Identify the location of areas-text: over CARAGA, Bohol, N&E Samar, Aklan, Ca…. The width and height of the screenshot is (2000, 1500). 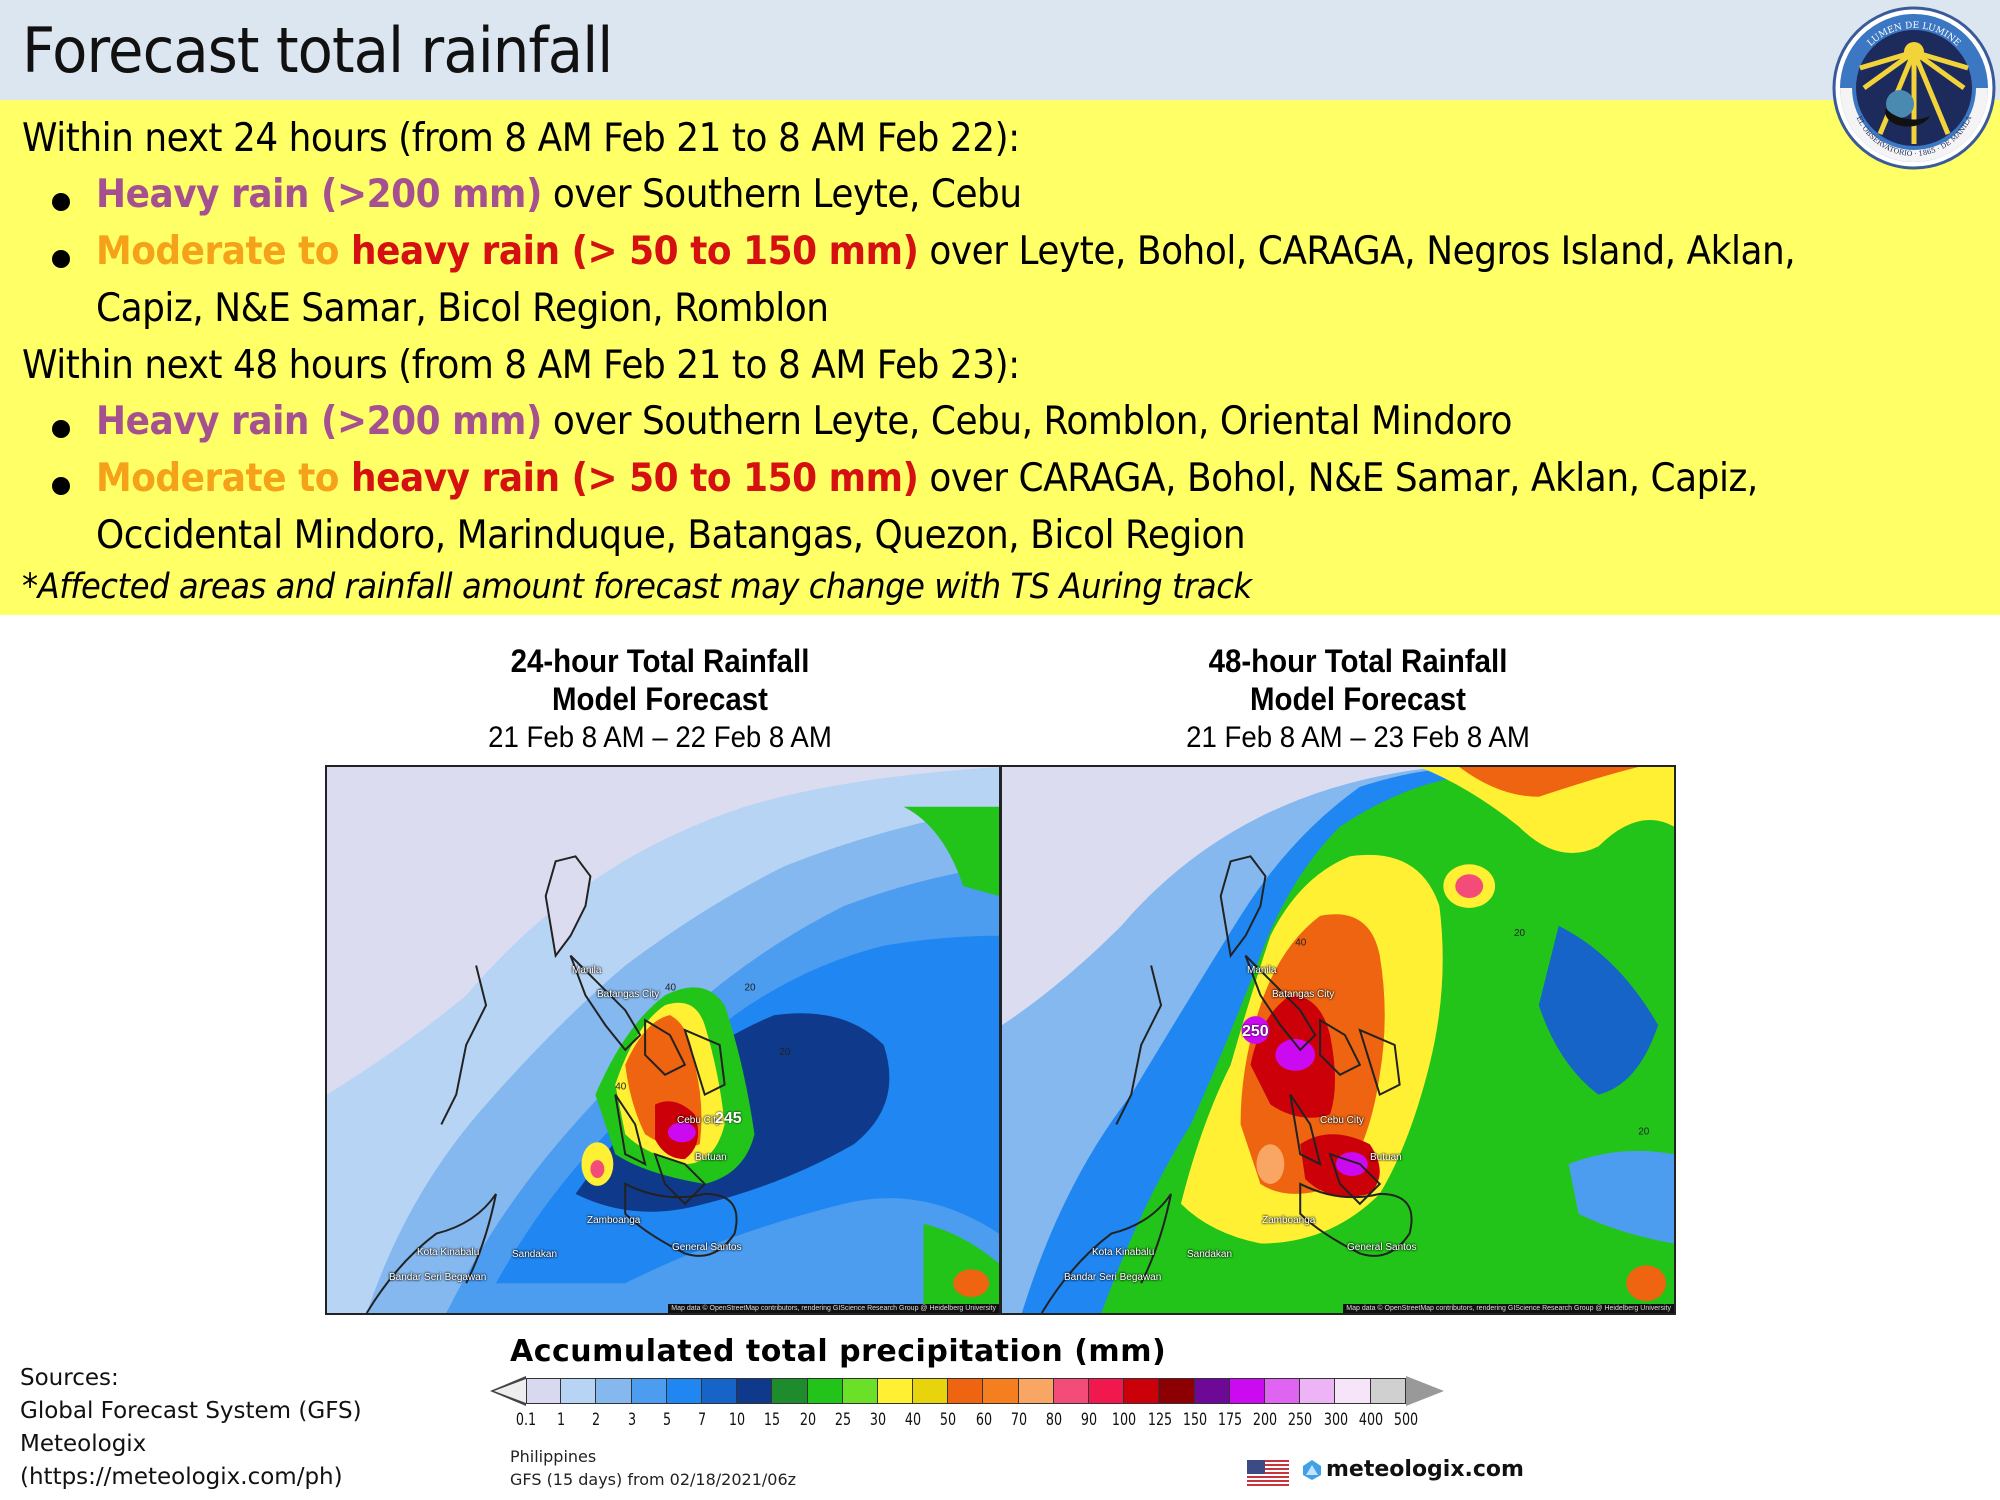
(1338, 478).